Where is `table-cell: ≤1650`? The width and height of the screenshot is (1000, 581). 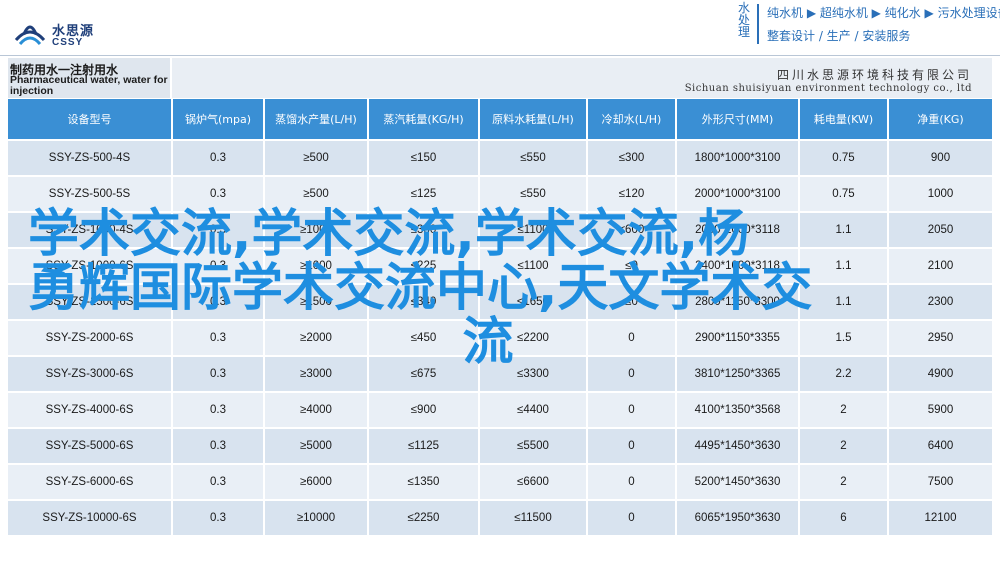
table-cell: ≤1650 is located at coordinates (533, 302).